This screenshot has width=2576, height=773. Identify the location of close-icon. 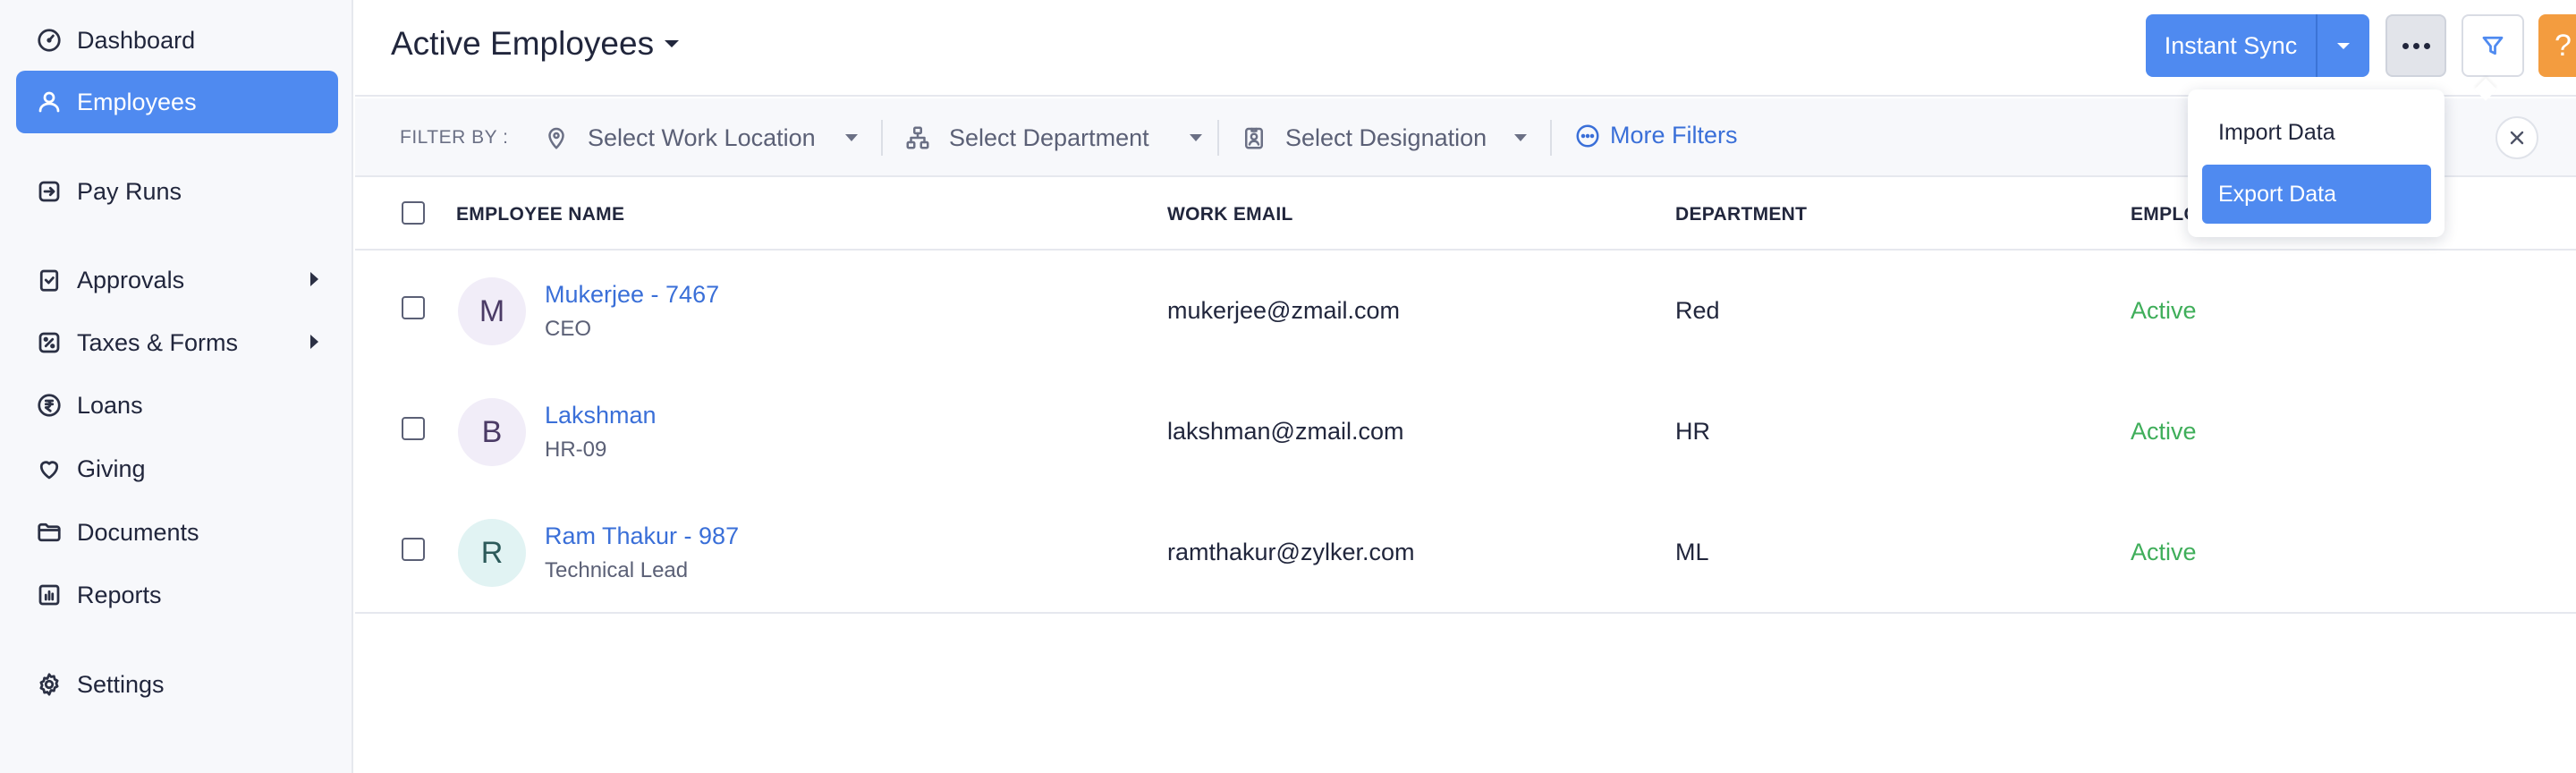
(2517, 138).